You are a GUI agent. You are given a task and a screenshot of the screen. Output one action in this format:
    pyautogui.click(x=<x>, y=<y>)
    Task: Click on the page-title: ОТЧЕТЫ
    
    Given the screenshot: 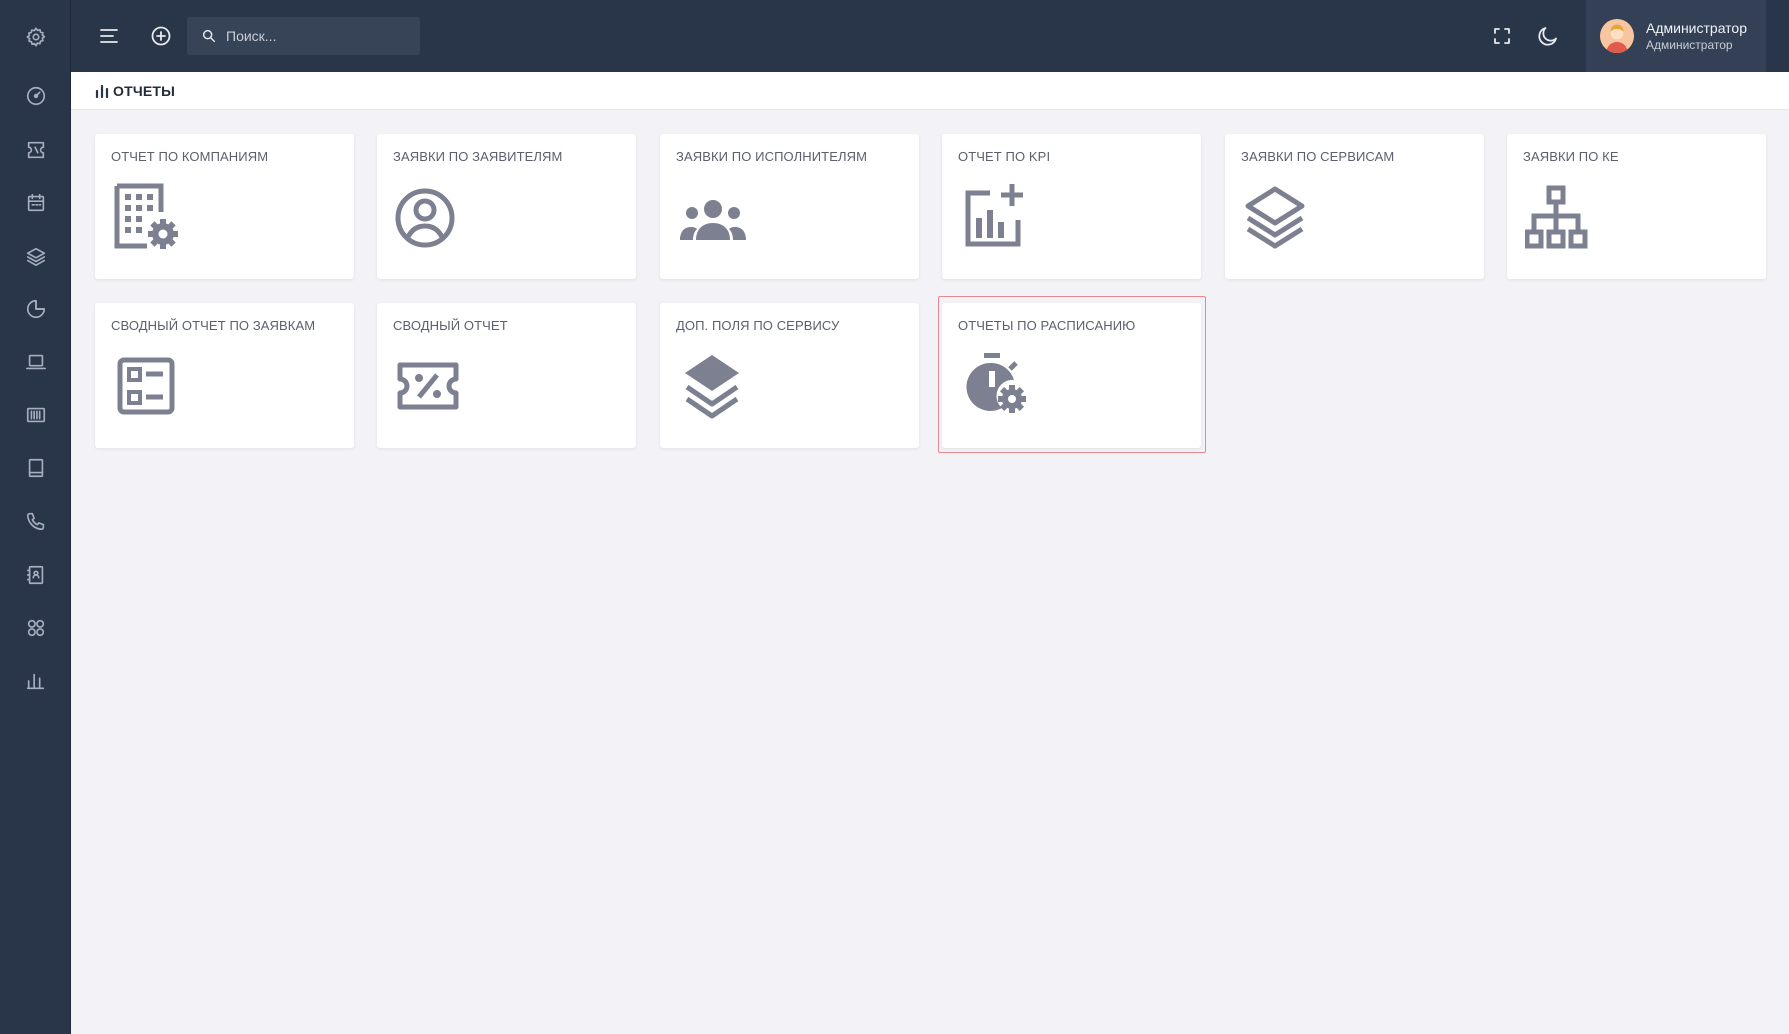 What is the action you would take?
    pyautogui.click(x=144, y=90)
    